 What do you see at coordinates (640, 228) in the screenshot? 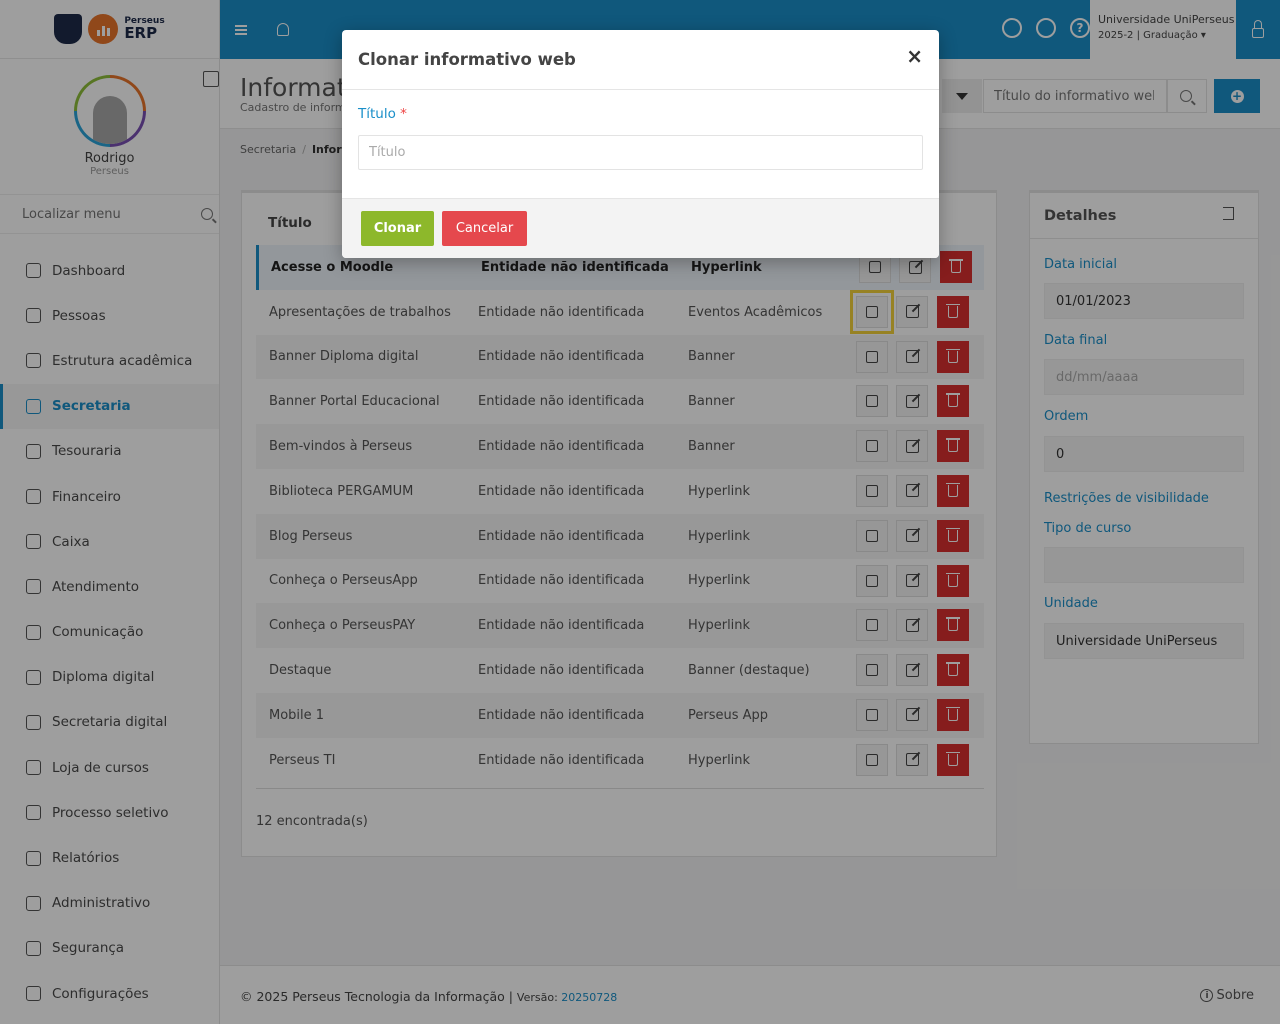
I see `modal-footer: Clonar Cancelar` at bounding box center [640, 228].